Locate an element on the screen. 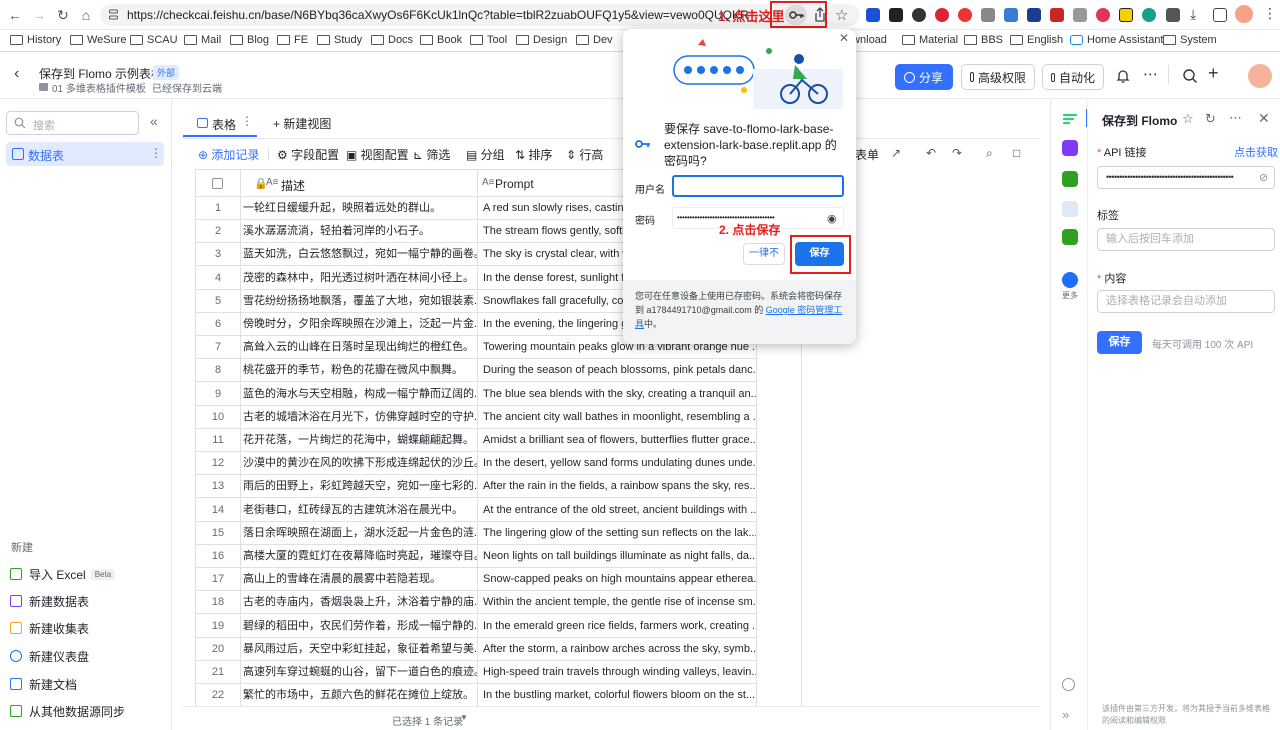 The width and height of the screenshot is (1280, 730). cell-desc: 一轮红日缓缓升起，映照着远处的群山。 is located at coordinates (358, 208).